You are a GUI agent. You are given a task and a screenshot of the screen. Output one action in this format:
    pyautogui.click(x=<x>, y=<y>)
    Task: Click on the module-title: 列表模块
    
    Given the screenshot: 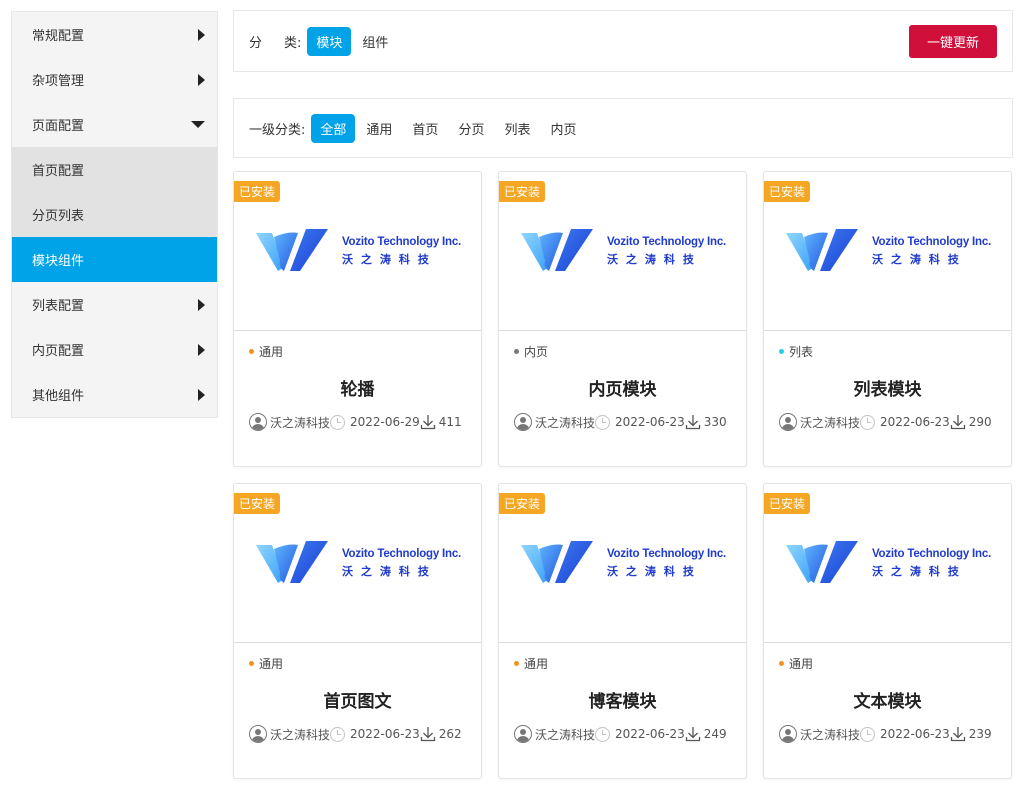 What is the action you would take?
    pyautogui.click(x=887, y=387)
    